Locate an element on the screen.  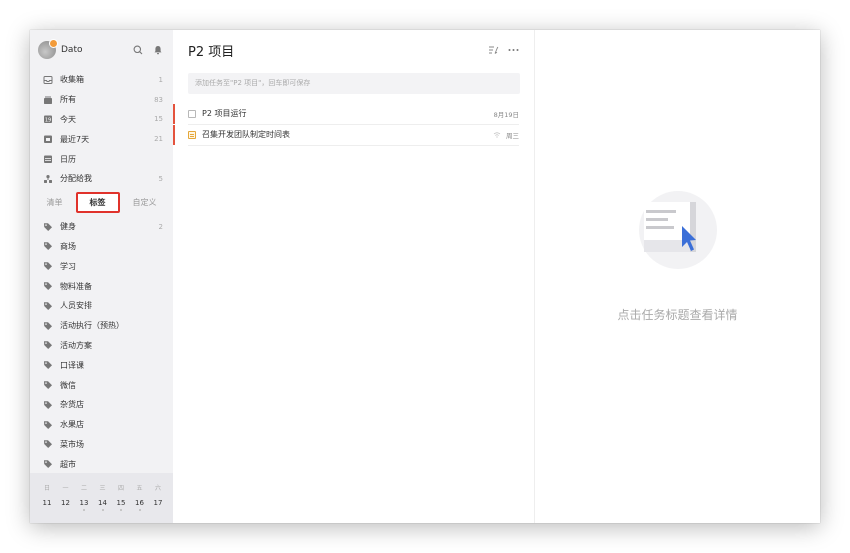
nav-label: 分配给我 is located at coordinates (76, 179).